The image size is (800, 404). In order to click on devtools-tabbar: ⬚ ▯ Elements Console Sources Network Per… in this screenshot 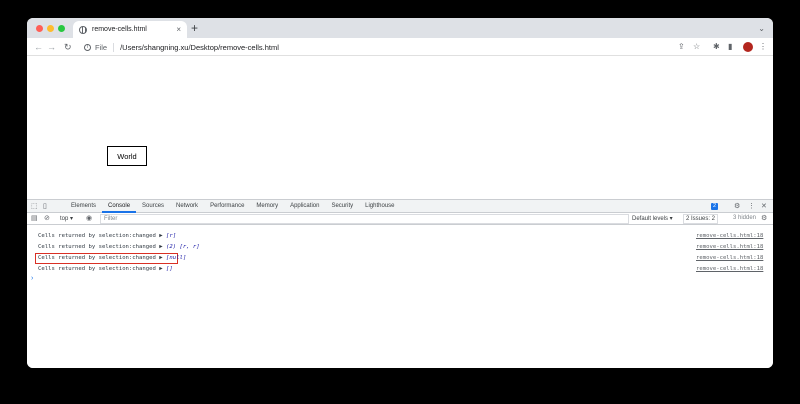, I will do `click(400, 206)`.